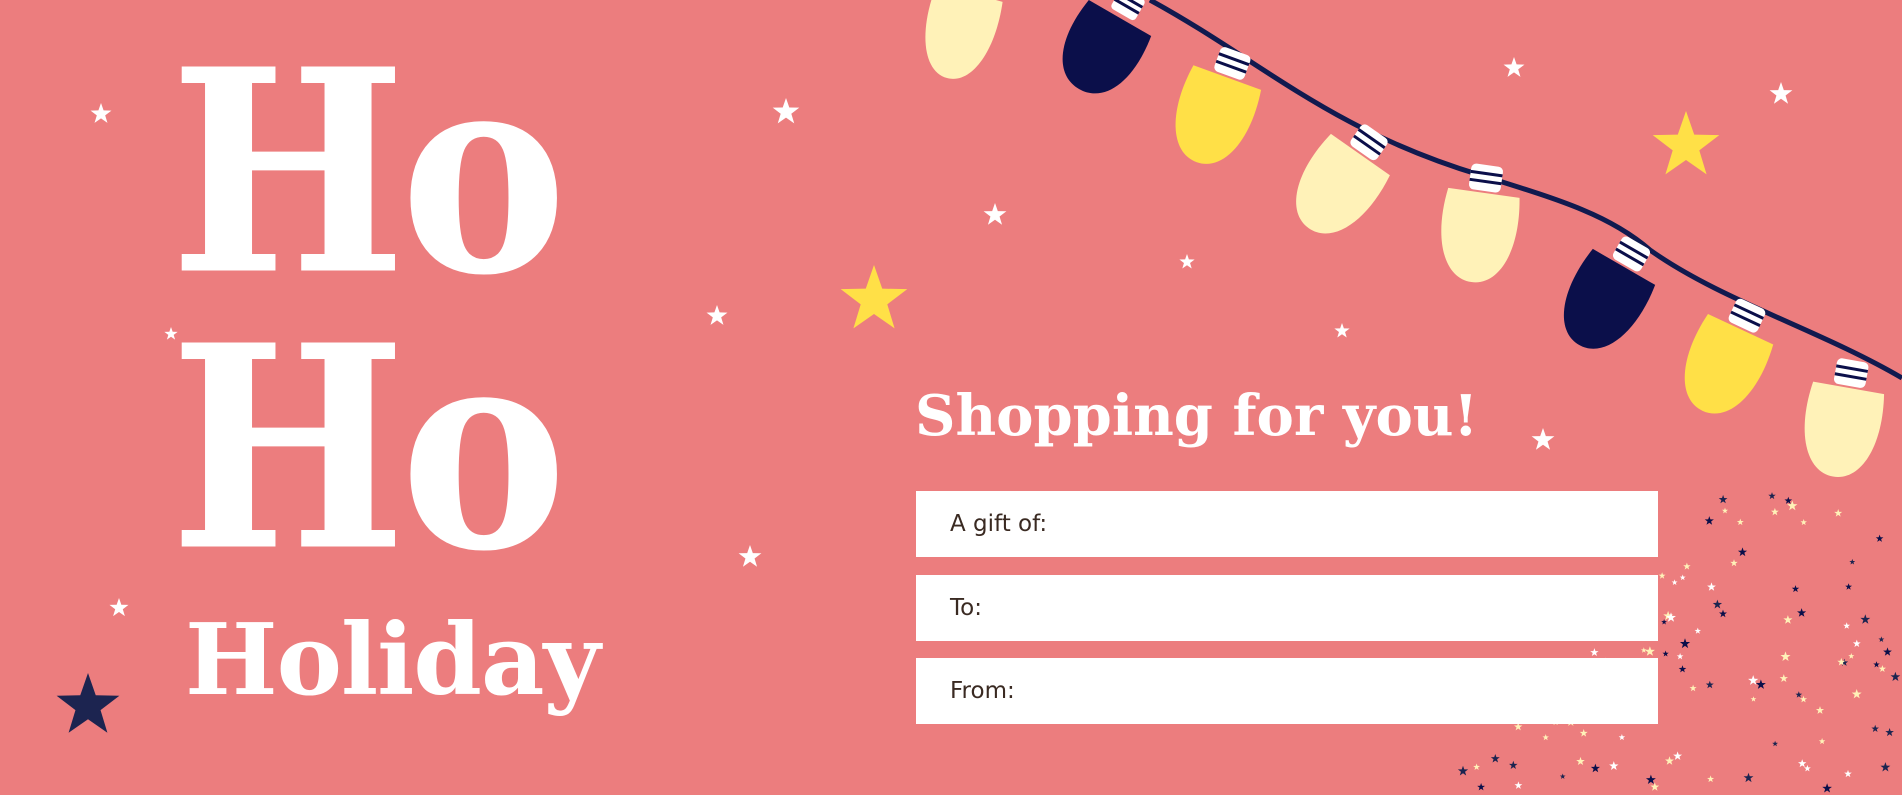 Image resolution: width=1902 pixels, height=795 pixels. What do you see at coordinates (999, 524) in the screenshot?
I see `gift-of-label: A gift of:` at bounding box center [999, 524].